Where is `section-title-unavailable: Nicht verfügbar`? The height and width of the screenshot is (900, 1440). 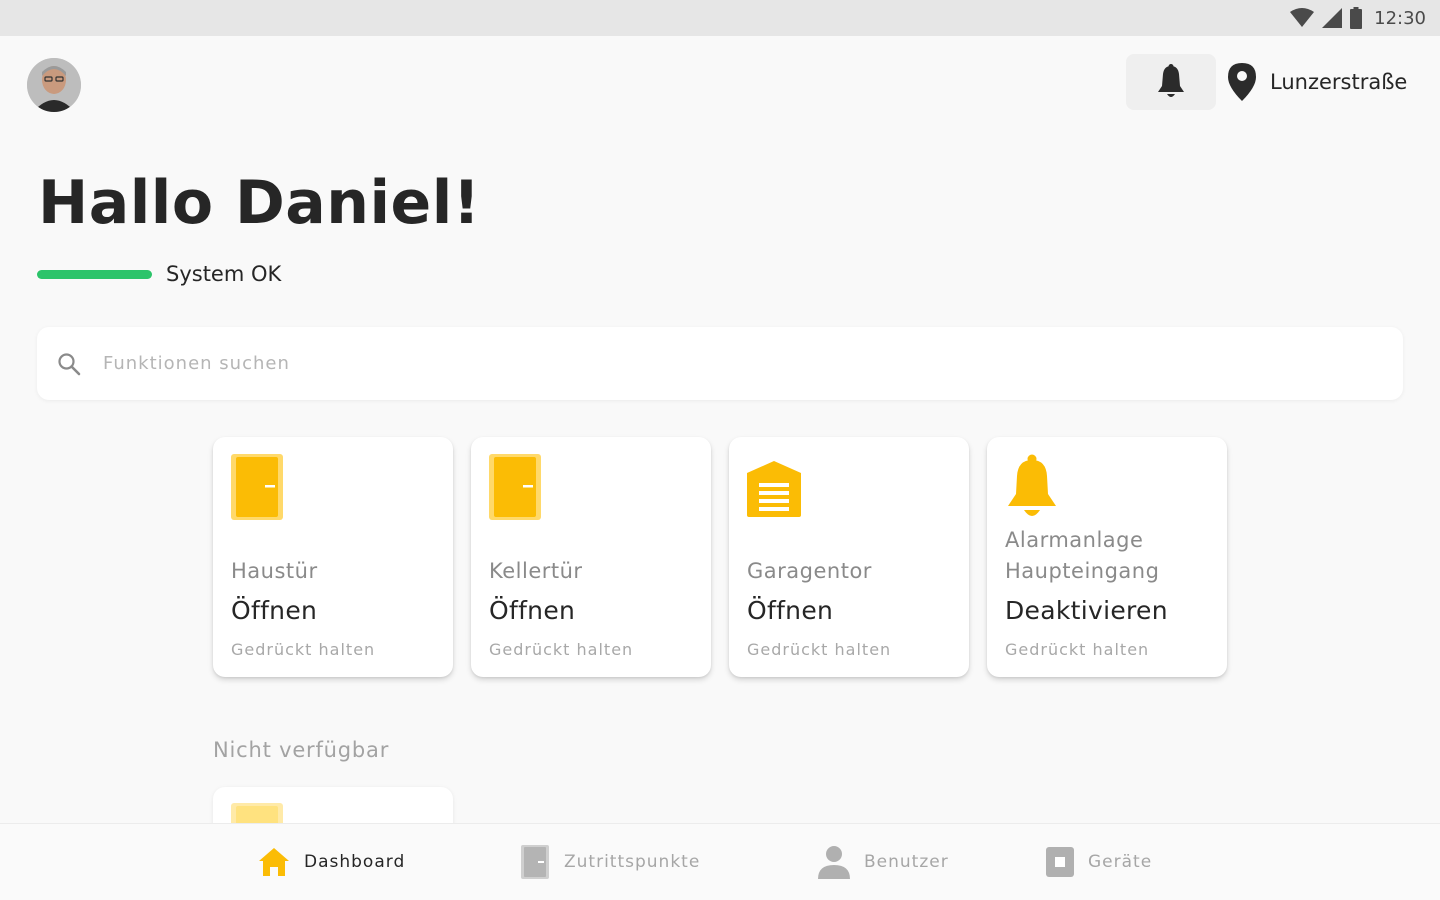
section-title-unavailable: Nicht verfügbar is located at coordinates (301, 750).